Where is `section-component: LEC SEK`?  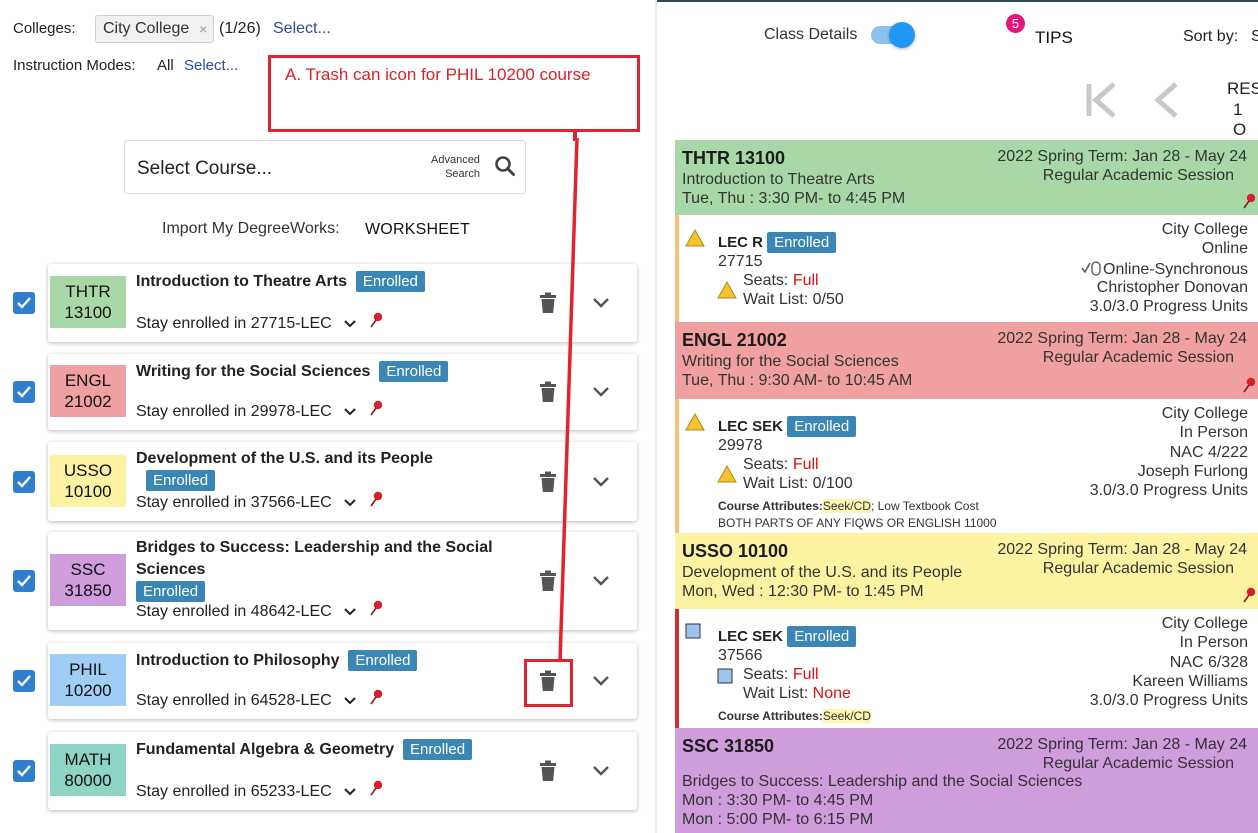 section-component: LEC SEK is located at coordinates (751, 426).